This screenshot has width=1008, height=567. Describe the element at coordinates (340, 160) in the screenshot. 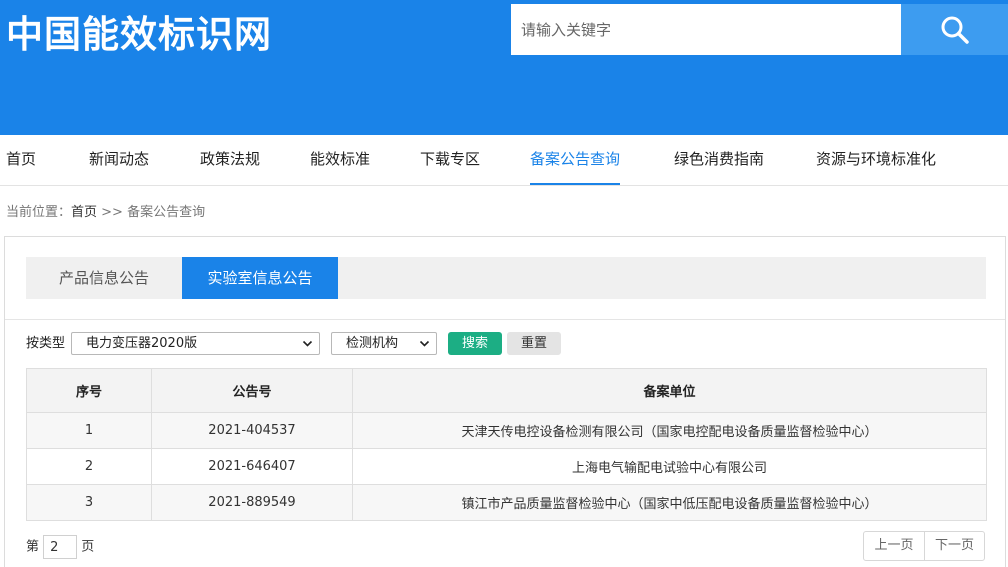

I see `nav-item-standards: 能效标准` at that location.